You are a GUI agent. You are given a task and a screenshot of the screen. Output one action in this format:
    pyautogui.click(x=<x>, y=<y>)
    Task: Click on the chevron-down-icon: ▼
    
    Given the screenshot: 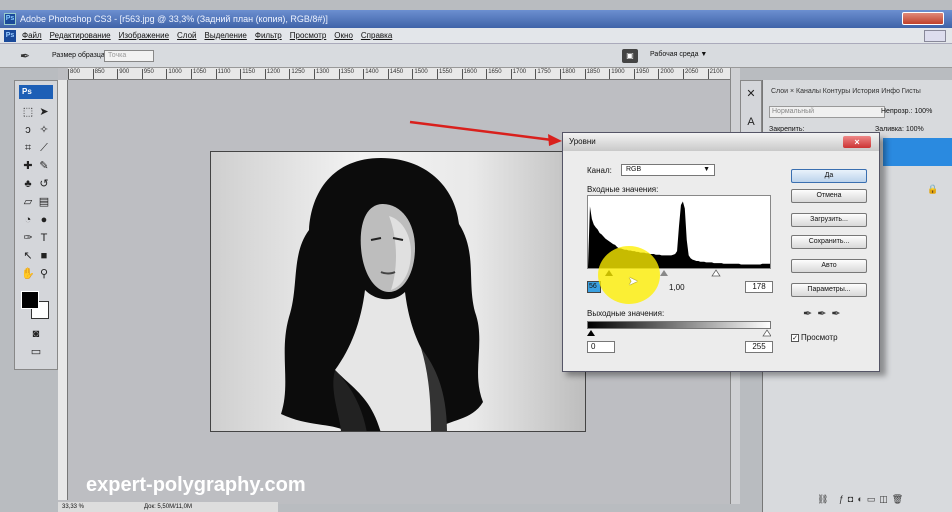 What is the action you would take?
    pyautogui.click(x=706, y=169)
    